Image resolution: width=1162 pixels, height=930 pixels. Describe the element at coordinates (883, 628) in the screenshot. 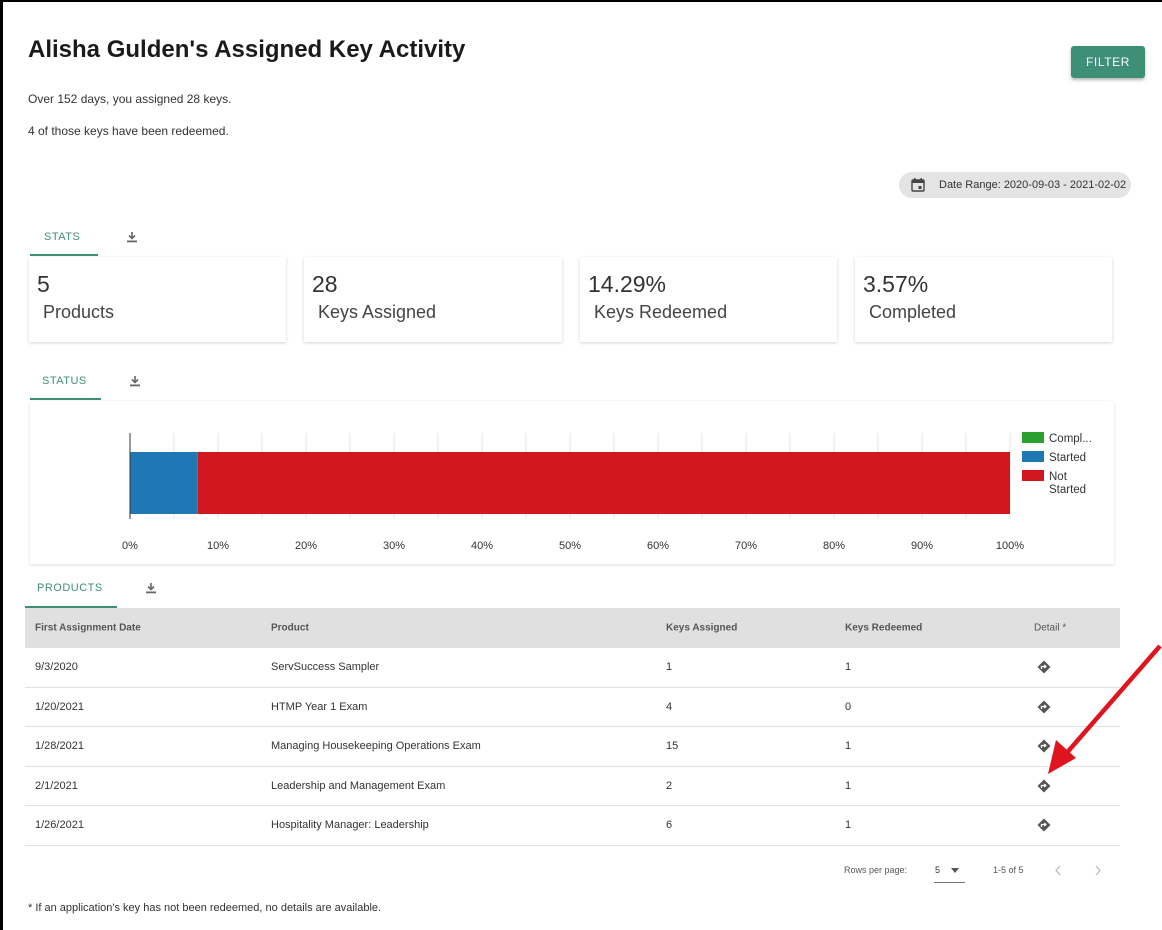

I see `col-keys-redeemed: Keys Redeemed` at that location.